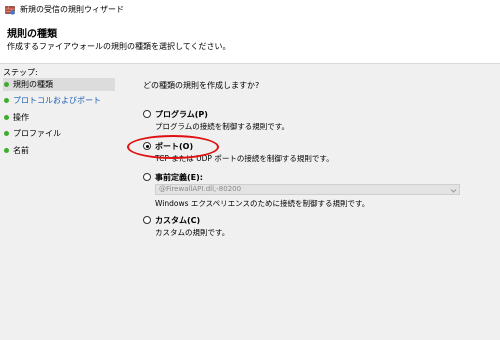  What do you see at coordinates (72, 9) in the screenshot?
I see `window-title: 新規の受信の規則ウィザード` at bounding box center [72, 9].